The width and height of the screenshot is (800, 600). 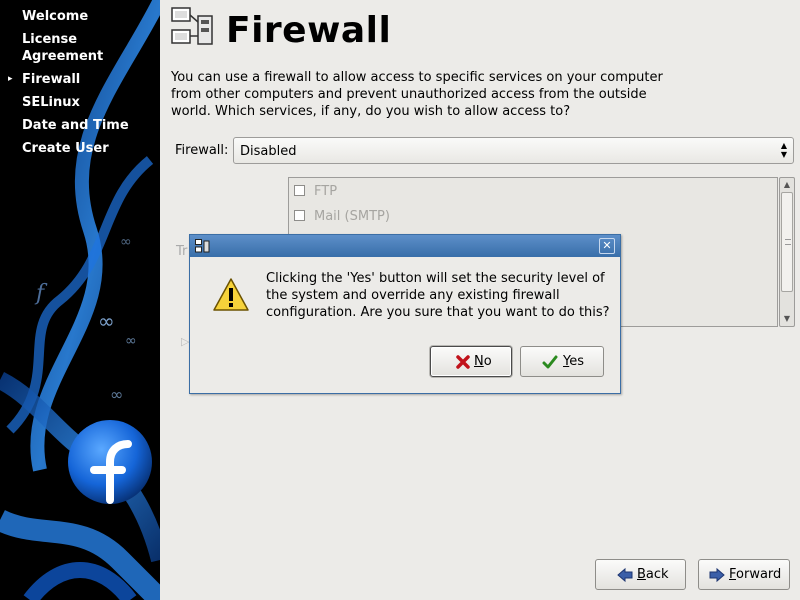 What do you see at coordinates (75, 125) in the screenshot?
I see `step-date-and-time: Date and Time` at bounding box center [75, 125].